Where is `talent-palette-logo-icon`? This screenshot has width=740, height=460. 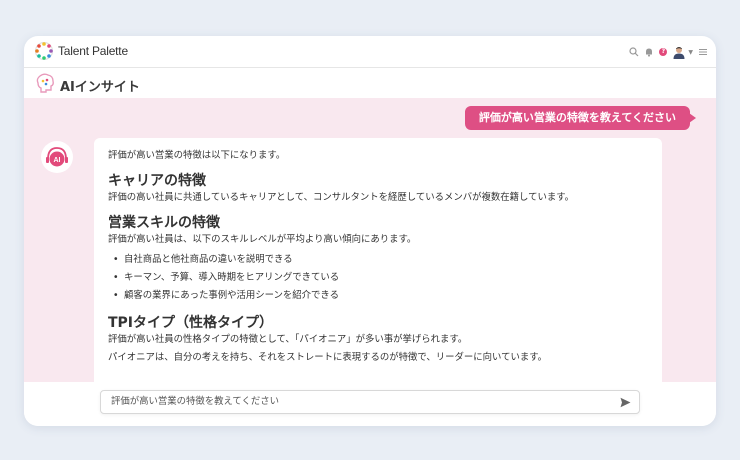 talent-palette-logo-icon is located at coordinates (44, 51).